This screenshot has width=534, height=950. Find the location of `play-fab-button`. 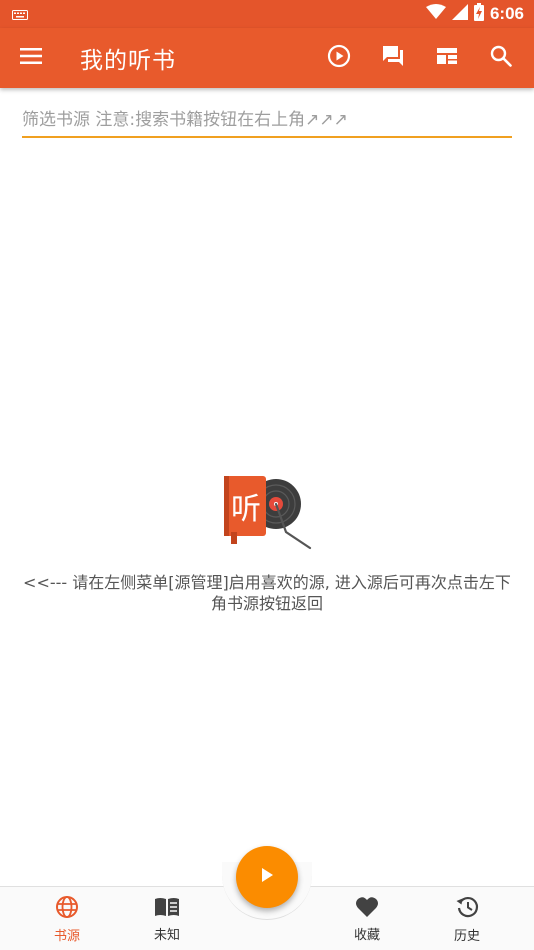

play-fab-button is located at coordinates (267, 877).